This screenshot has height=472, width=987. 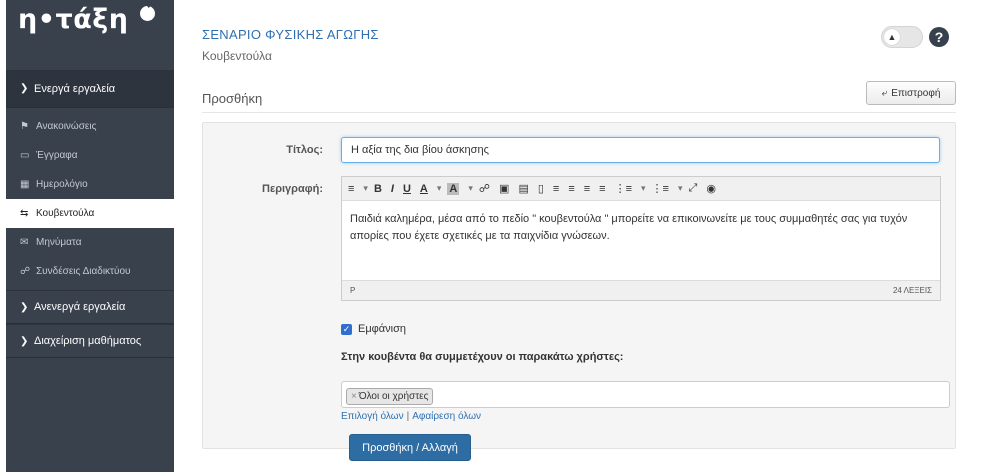 What do you see at coordinates (571, 189) in the screenshot?
I see `align-center-icon: ≡` at bounding box center [571, 189].